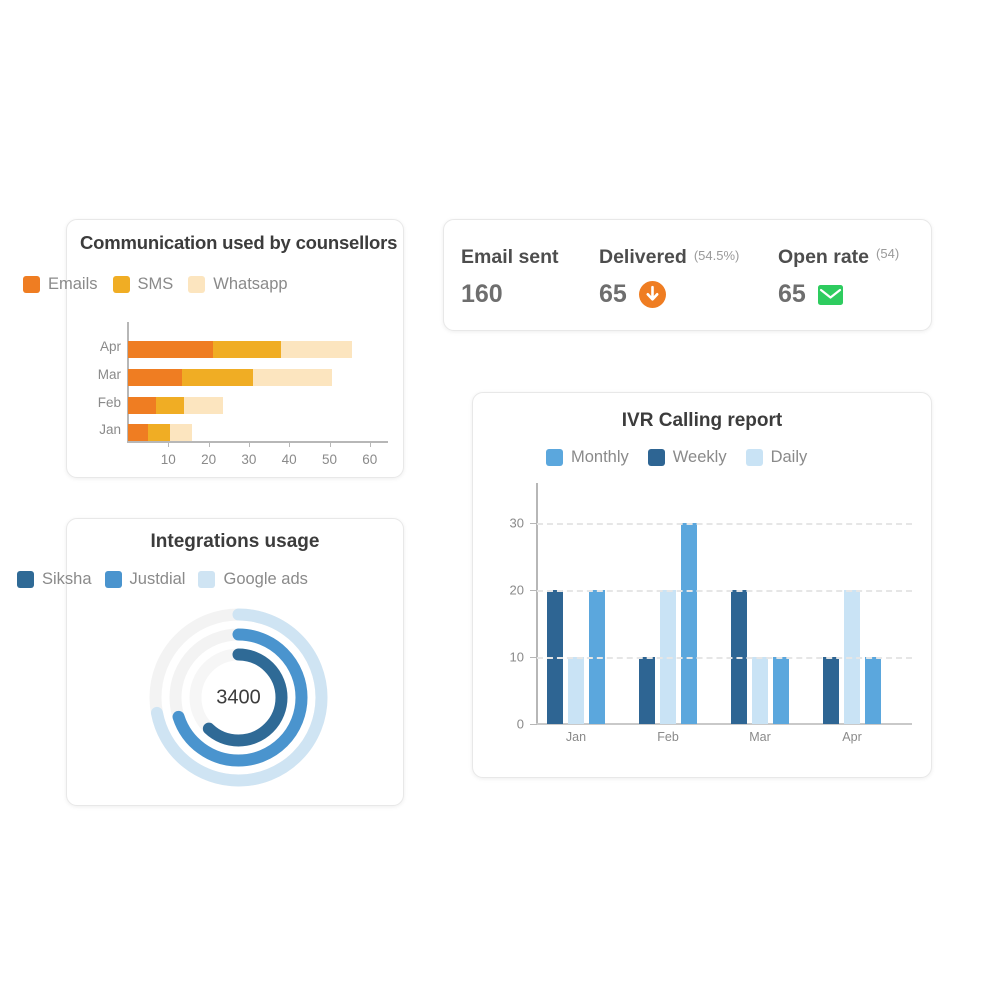  I want to click on ivr-x-tick-label: Apr, so click(852, 737).